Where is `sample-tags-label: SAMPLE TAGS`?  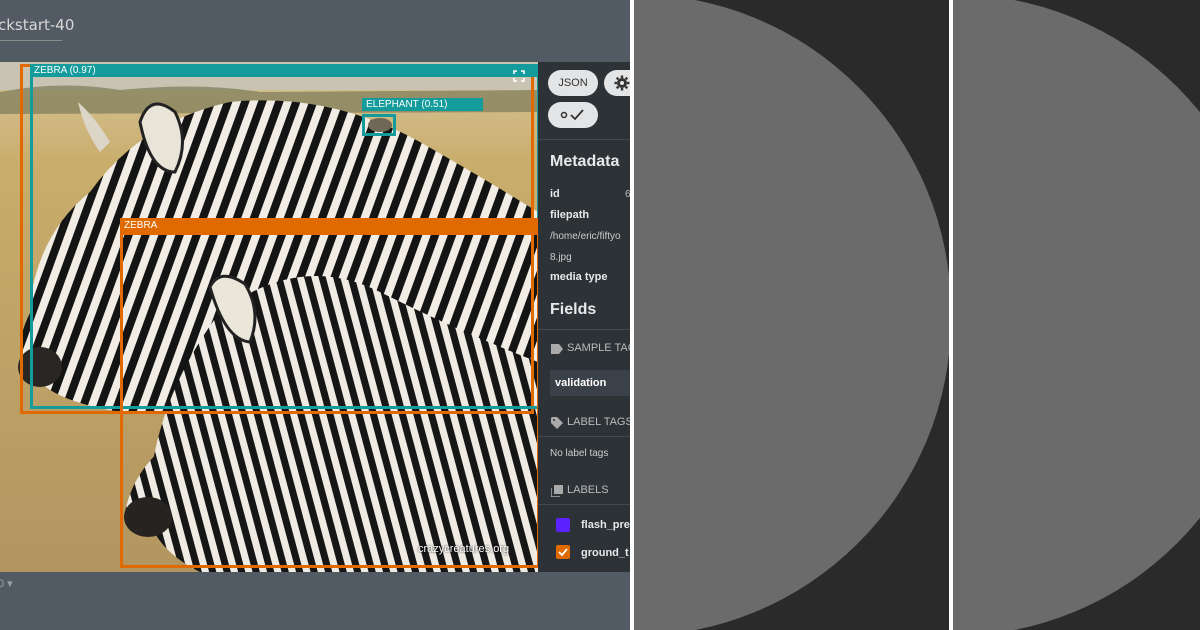 sample-tags-label: SAMPLE TAGS is located at coordinates (598, 348).